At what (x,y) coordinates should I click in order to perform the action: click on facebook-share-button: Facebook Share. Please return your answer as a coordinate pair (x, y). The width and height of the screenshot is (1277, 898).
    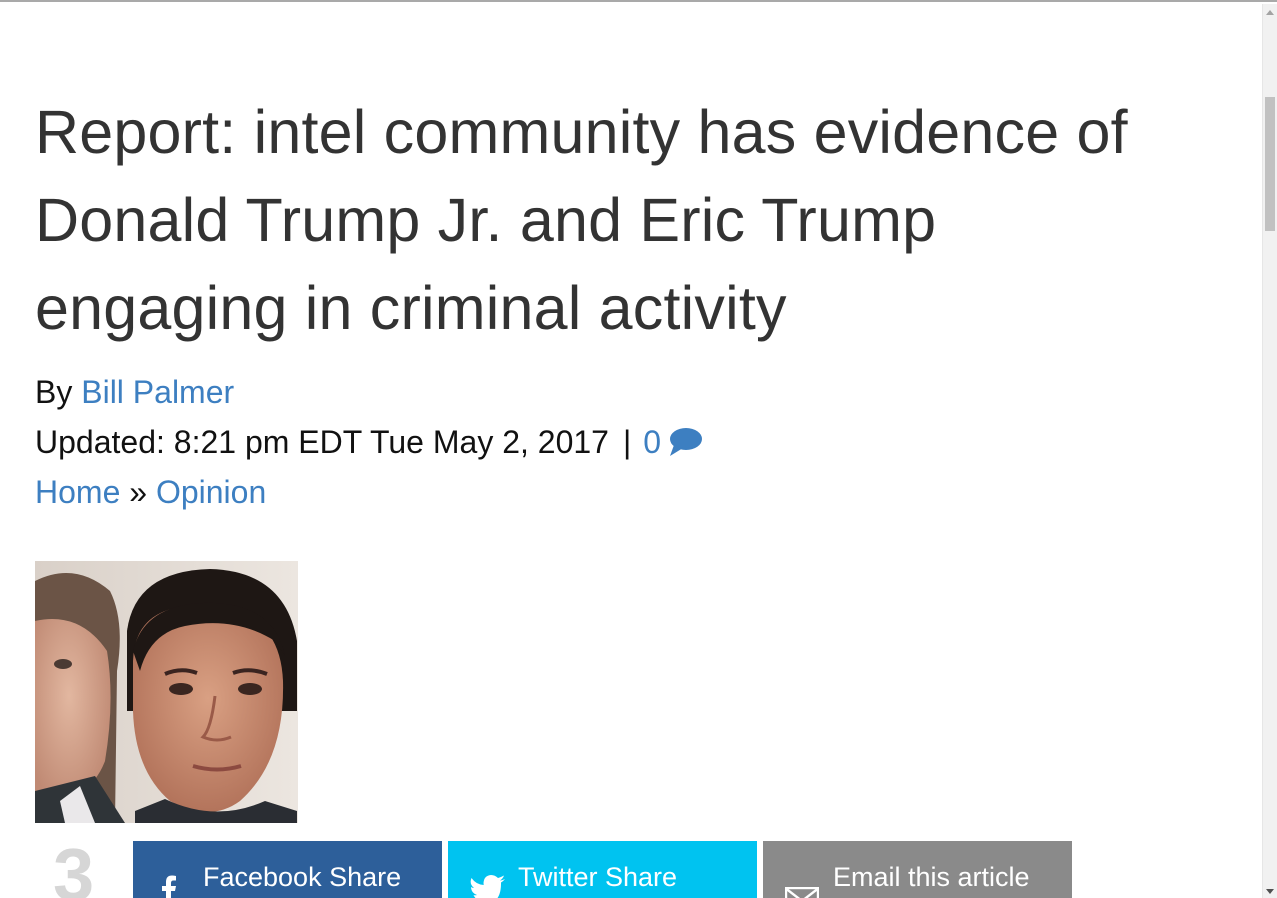
    Looking at the image, I should click on (287, 869).